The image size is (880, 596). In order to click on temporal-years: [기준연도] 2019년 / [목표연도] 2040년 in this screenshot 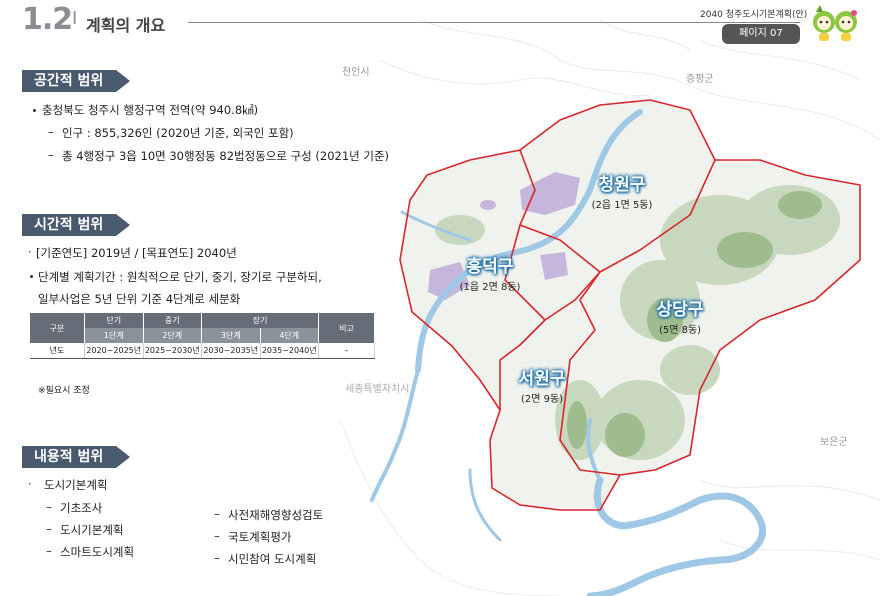, I will do `click(136, 253)`.